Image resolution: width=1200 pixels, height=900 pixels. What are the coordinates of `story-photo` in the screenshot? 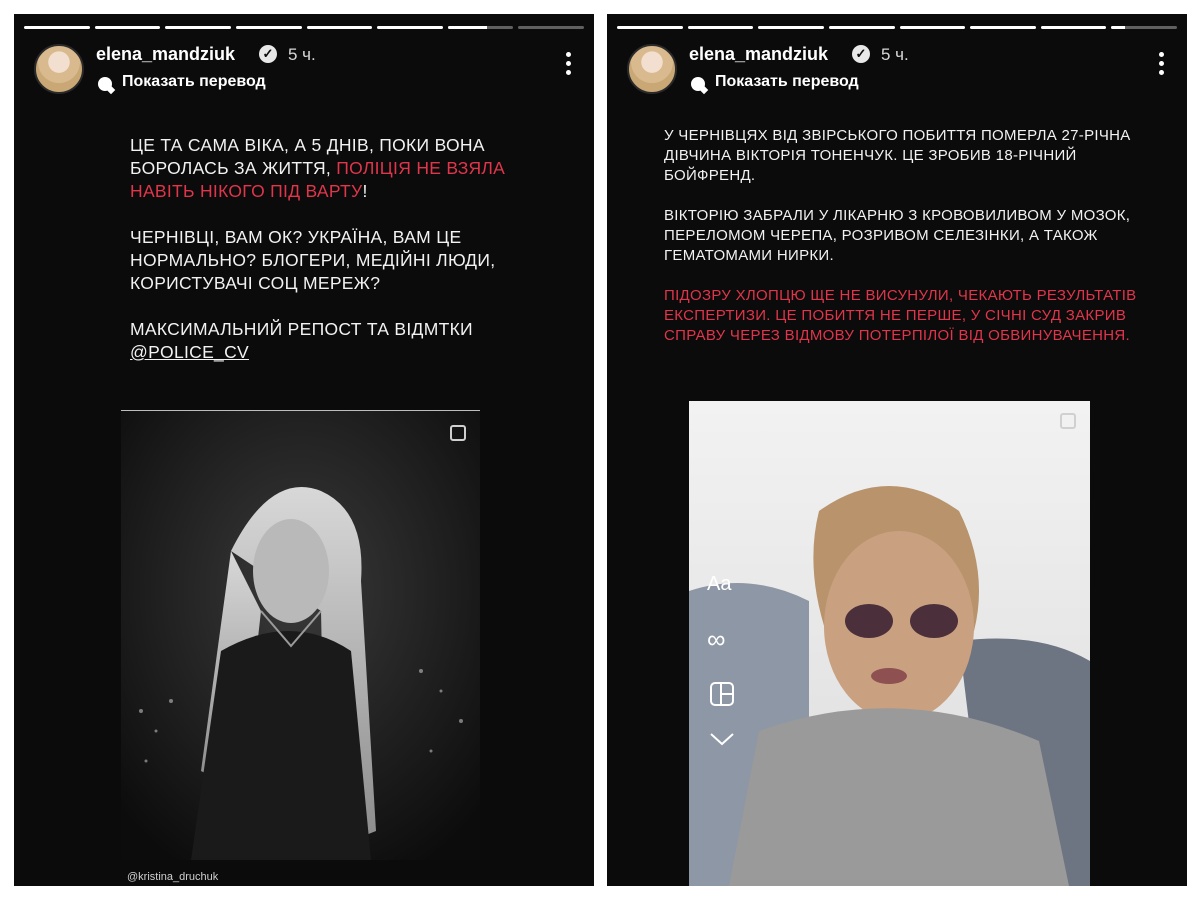 It's located at (300, 635).